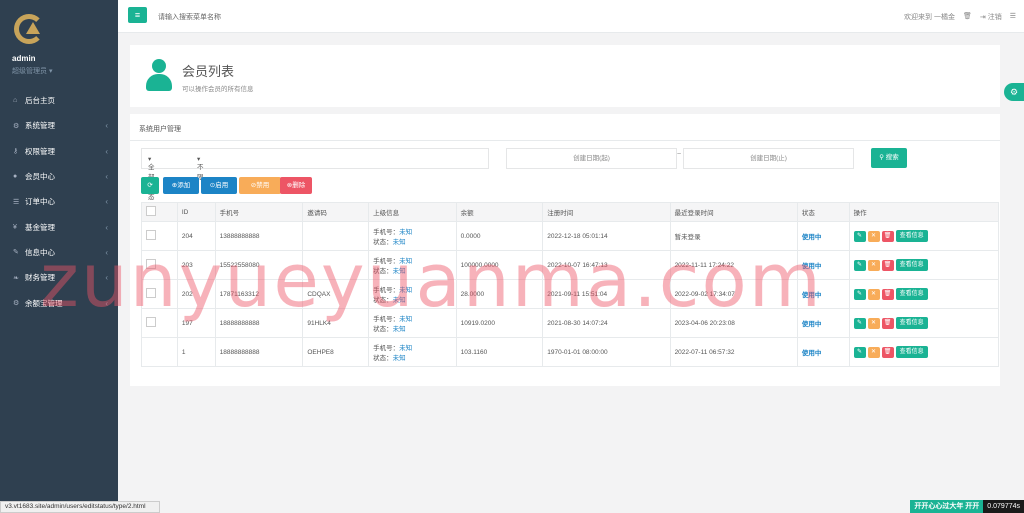 The image size is (1024, 513). I want to click on sidebar-item: ✎ 信息中心 ‹, so click(59, 252).